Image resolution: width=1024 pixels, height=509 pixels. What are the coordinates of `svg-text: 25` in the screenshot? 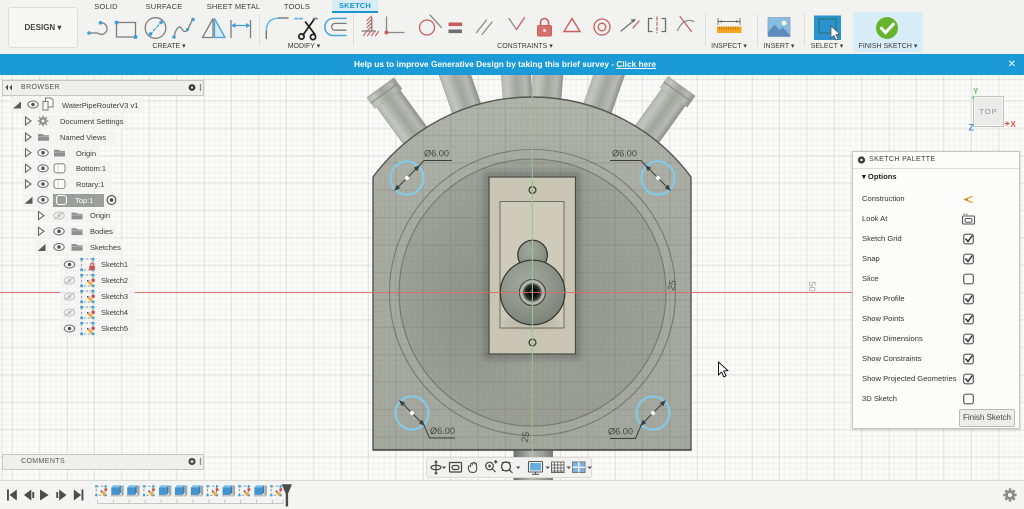 It's located at (526, 437).